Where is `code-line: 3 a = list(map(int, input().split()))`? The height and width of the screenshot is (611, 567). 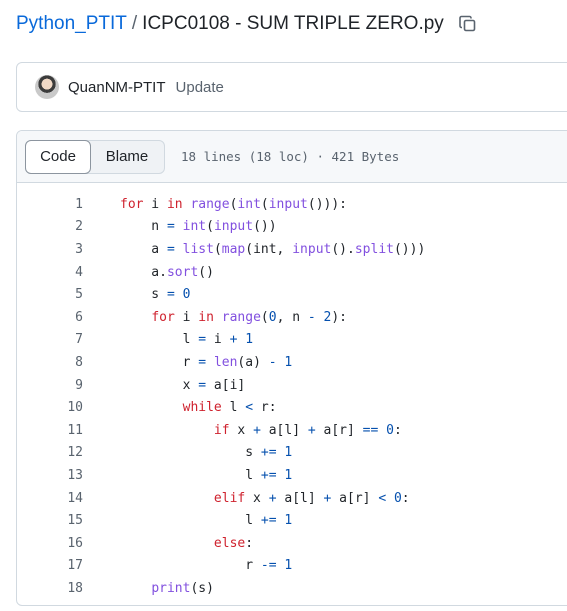
code-line: 3 a = list(map(int, input().split())) is located at coordinates (292, 249).